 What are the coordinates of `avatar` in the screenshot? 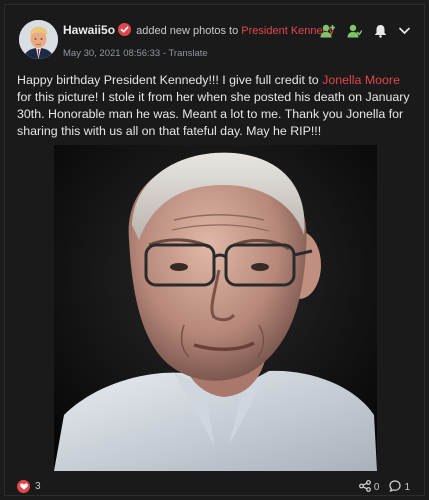 It's located at (38, 39).